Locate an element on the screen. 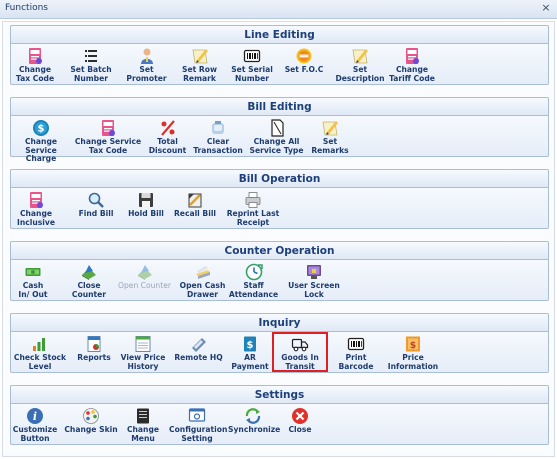 This screenshot has height=459, width=557. set-batch-number-button: Set Batch Number is located at coordinates (91, 64).